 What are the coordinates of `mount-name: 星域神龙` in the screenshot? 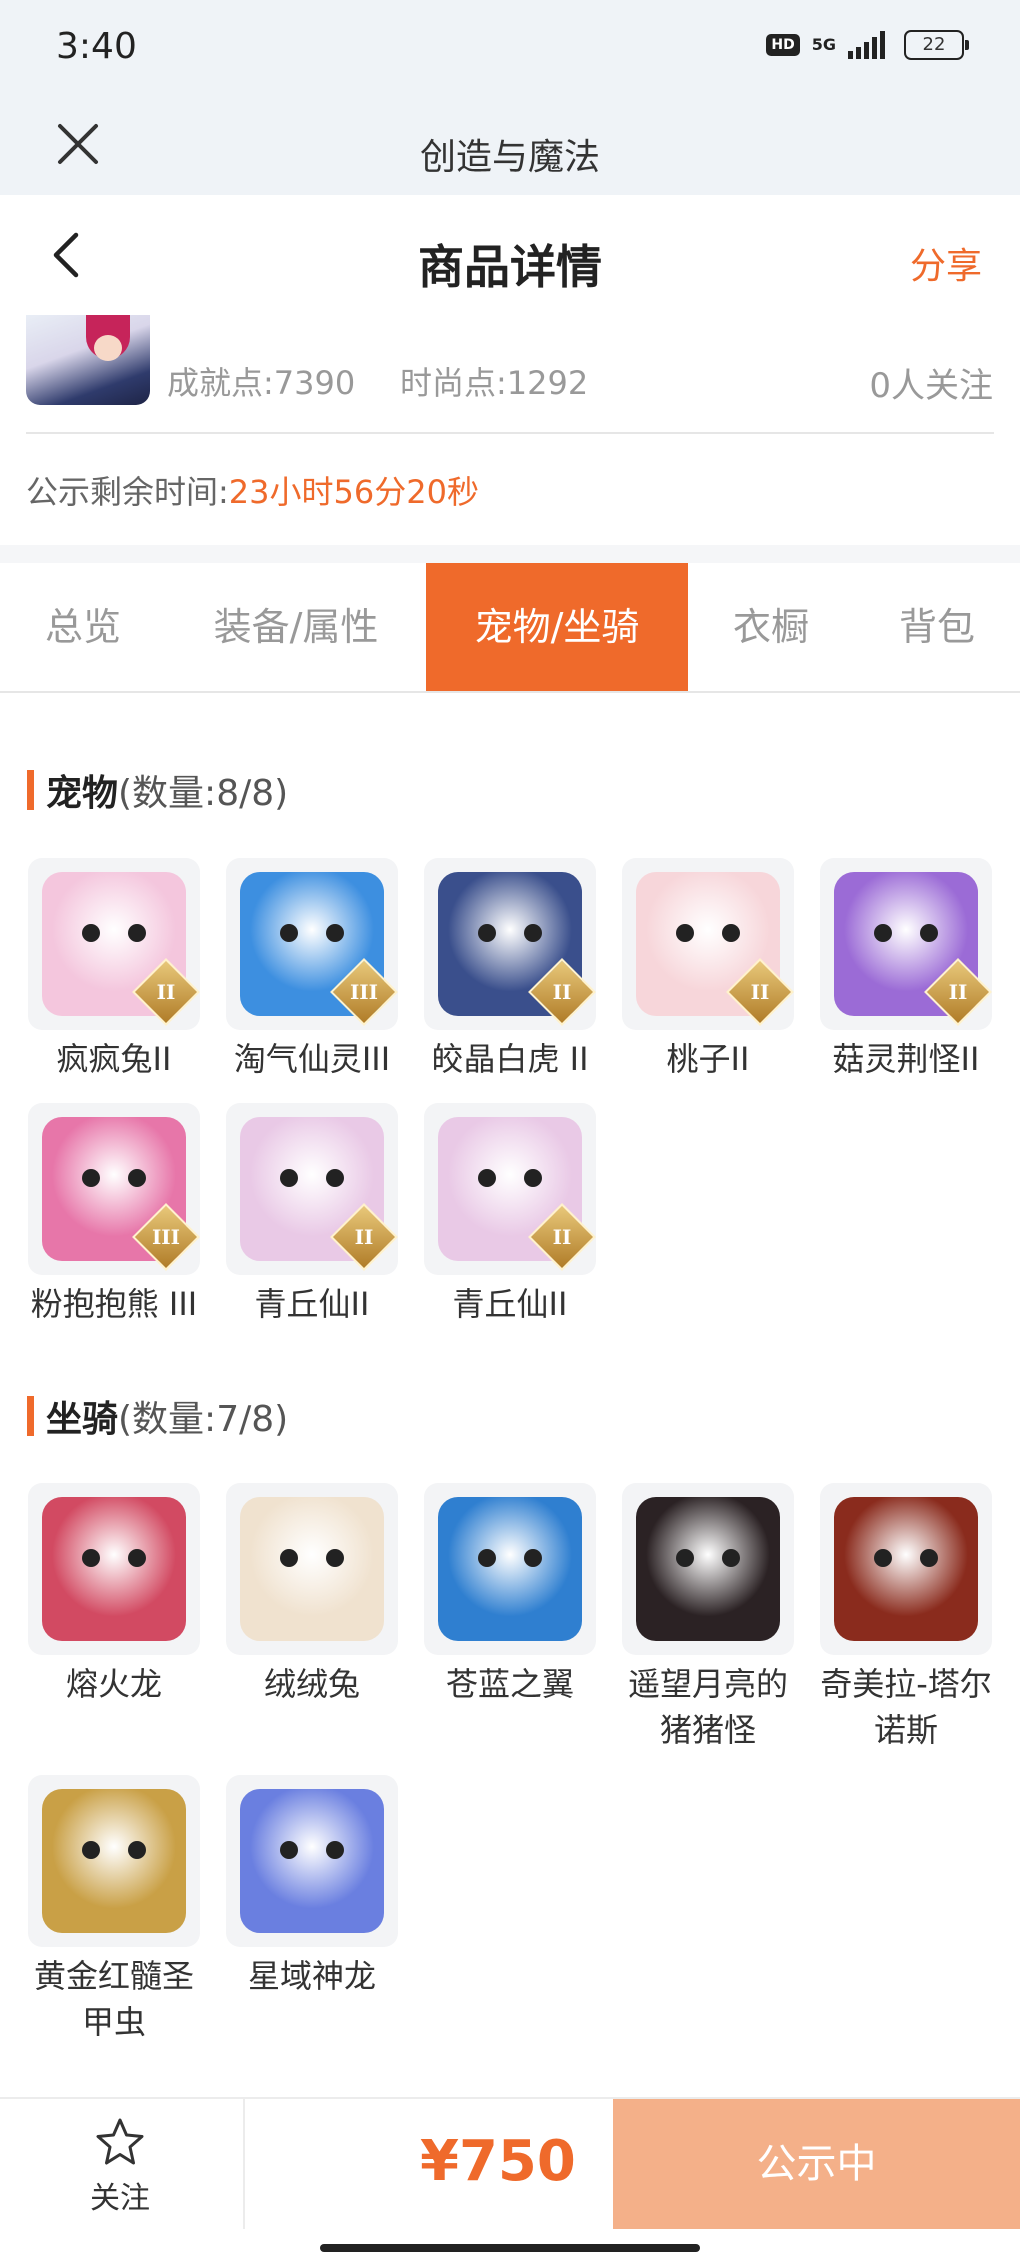 It's located at (311, 1976).